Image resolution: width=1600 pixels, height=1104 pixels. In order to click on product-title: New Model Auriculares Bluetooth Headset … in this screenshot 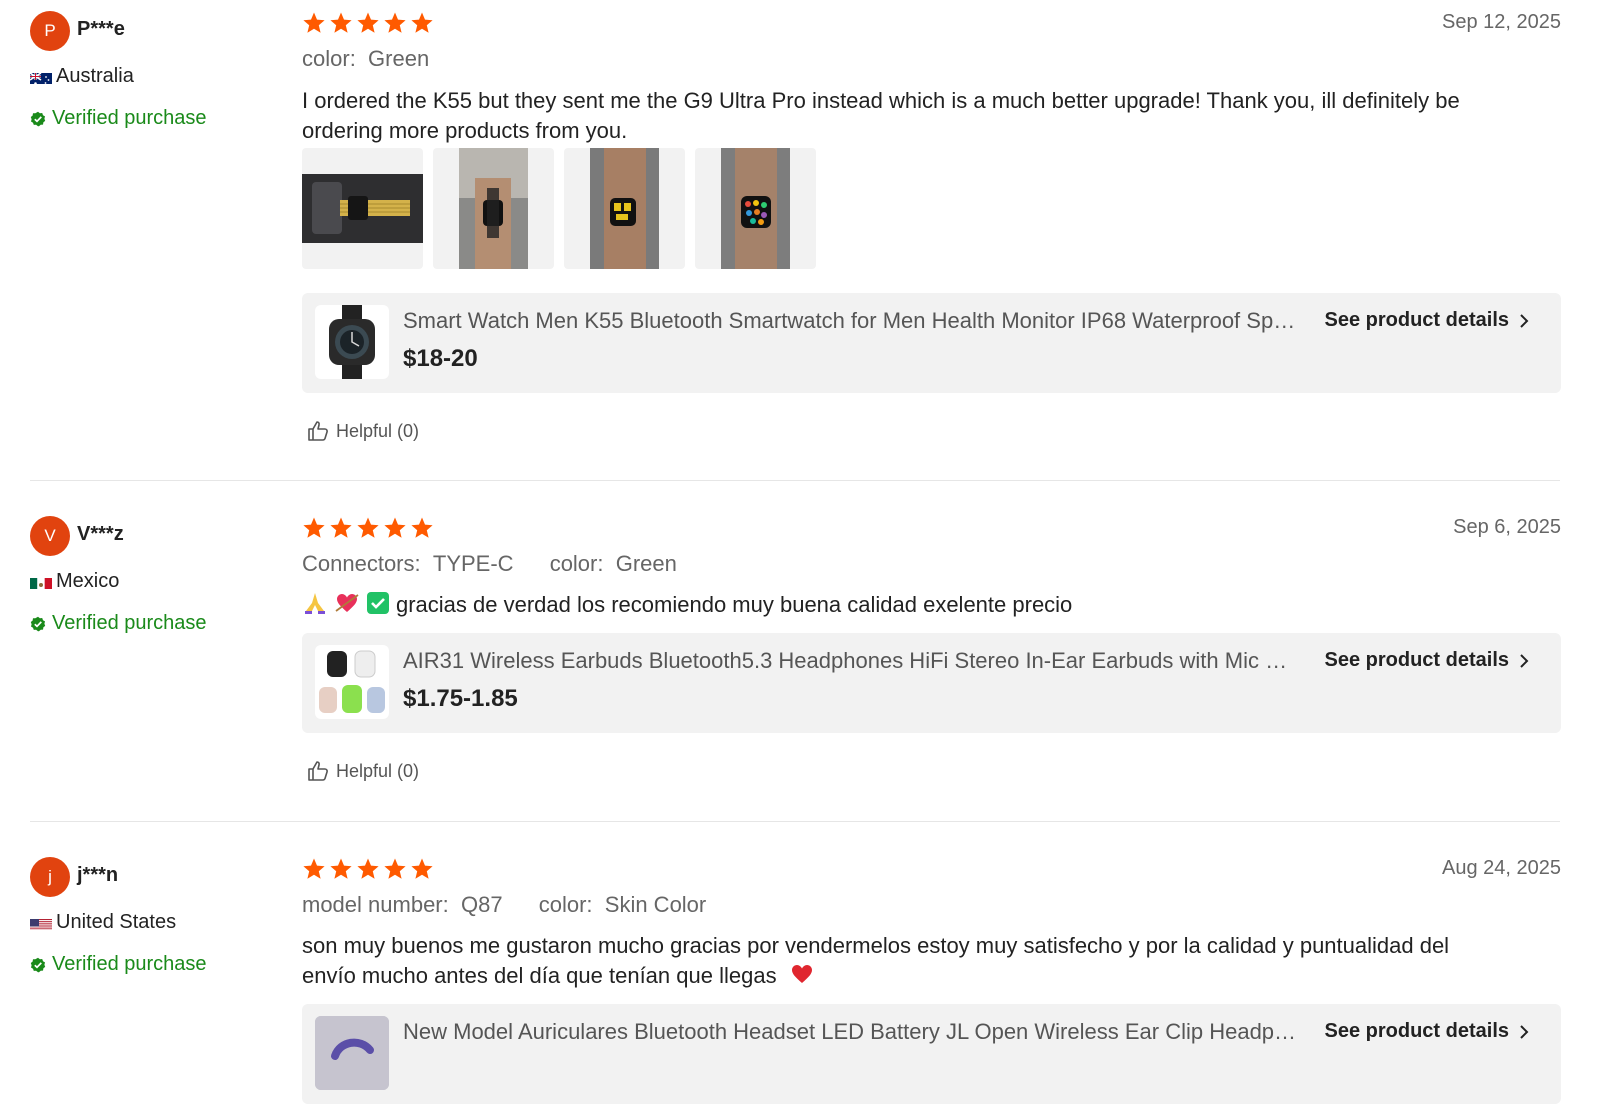, I will do `click(850, 1032)`.